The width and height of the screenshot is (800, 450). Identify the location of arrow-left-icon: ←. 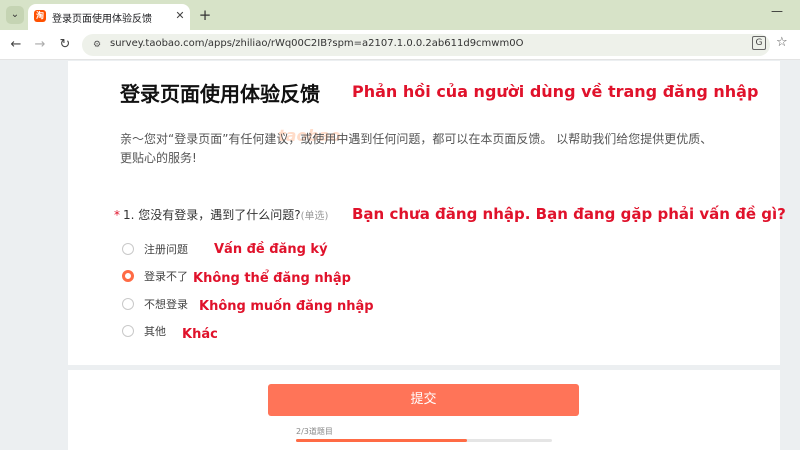
(16, 45).